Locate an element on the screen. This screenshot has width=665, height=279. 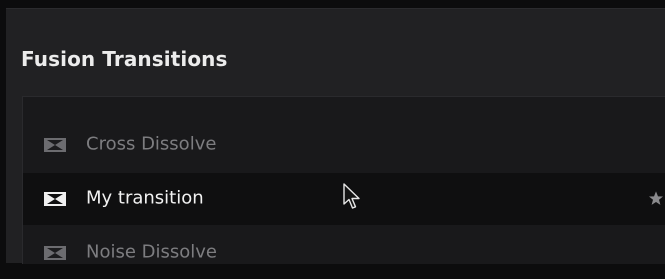
arrow-cursor-icon is located at coordinates (351, 196).